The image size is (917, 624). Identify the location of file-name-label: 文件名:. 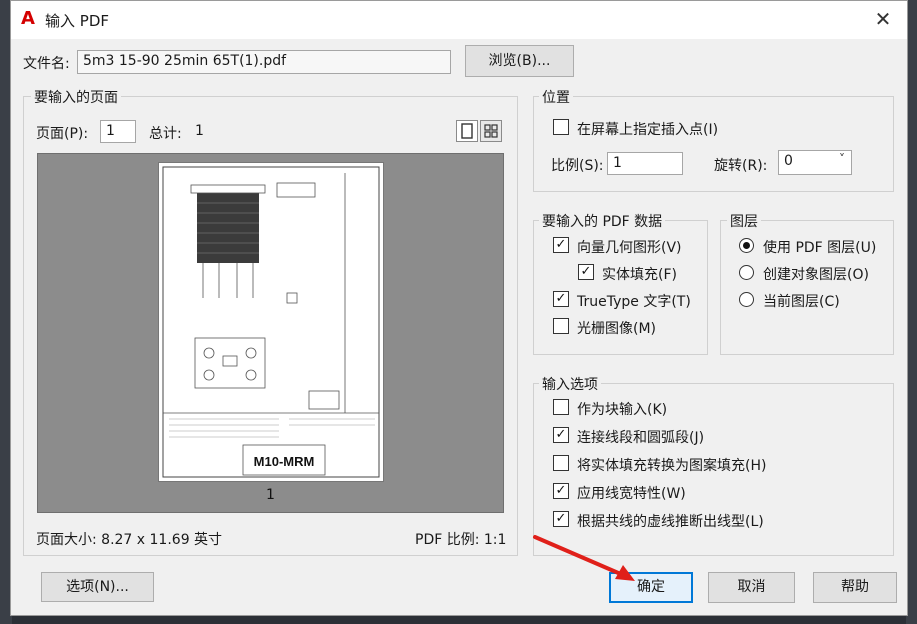
(46, 64).